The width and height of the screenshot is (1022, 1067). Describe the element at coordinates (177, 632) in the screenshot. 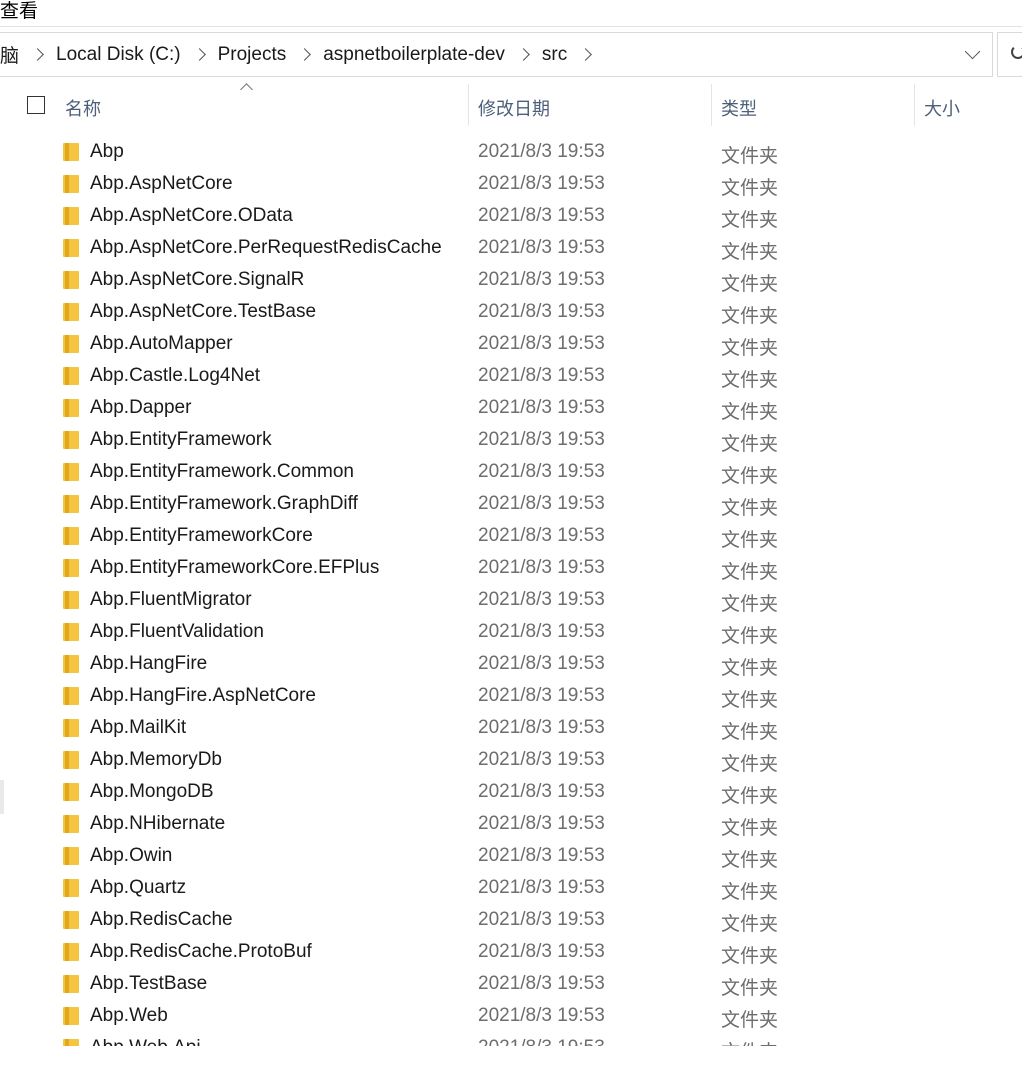

I see `file-name: Abp.FluentValidation` at that location.